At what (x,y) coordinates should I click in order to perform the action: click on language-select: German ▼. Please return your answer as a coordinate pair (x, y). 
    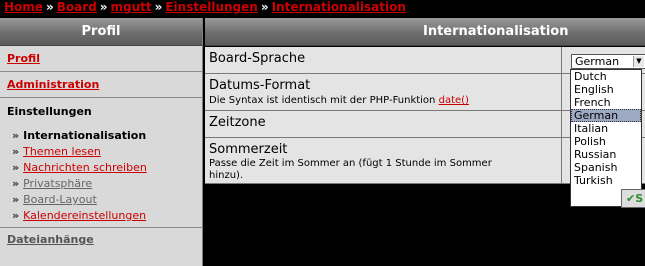
    Looking at the image, I should click on (608, 61).